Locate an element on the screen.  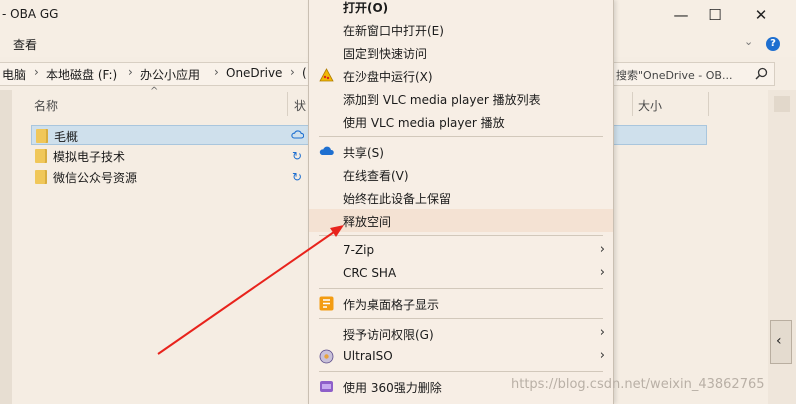
watermark: https://blog.csdn.net/weixin_43862765 is located at coordinates (638, 384).